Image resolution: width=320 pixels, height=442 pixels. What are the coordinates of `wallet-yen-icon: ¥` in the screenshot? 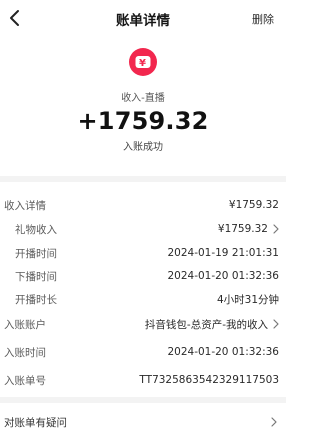 It's located at (143, 62).